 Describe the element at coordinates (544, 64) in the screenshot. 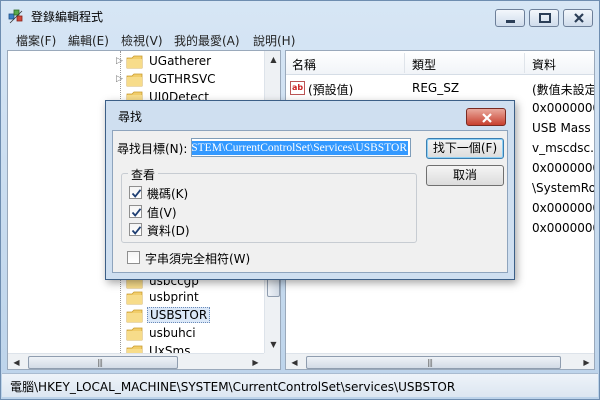

I see `column-data-header: 資料` at that location.